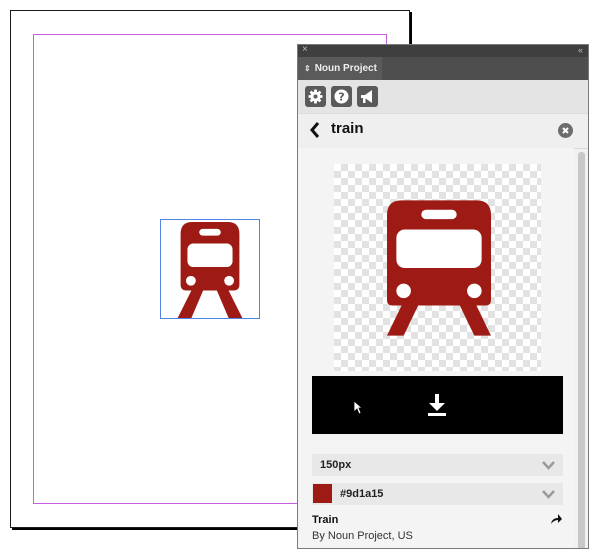  I want to click on announcements-button, so click(367, 96).